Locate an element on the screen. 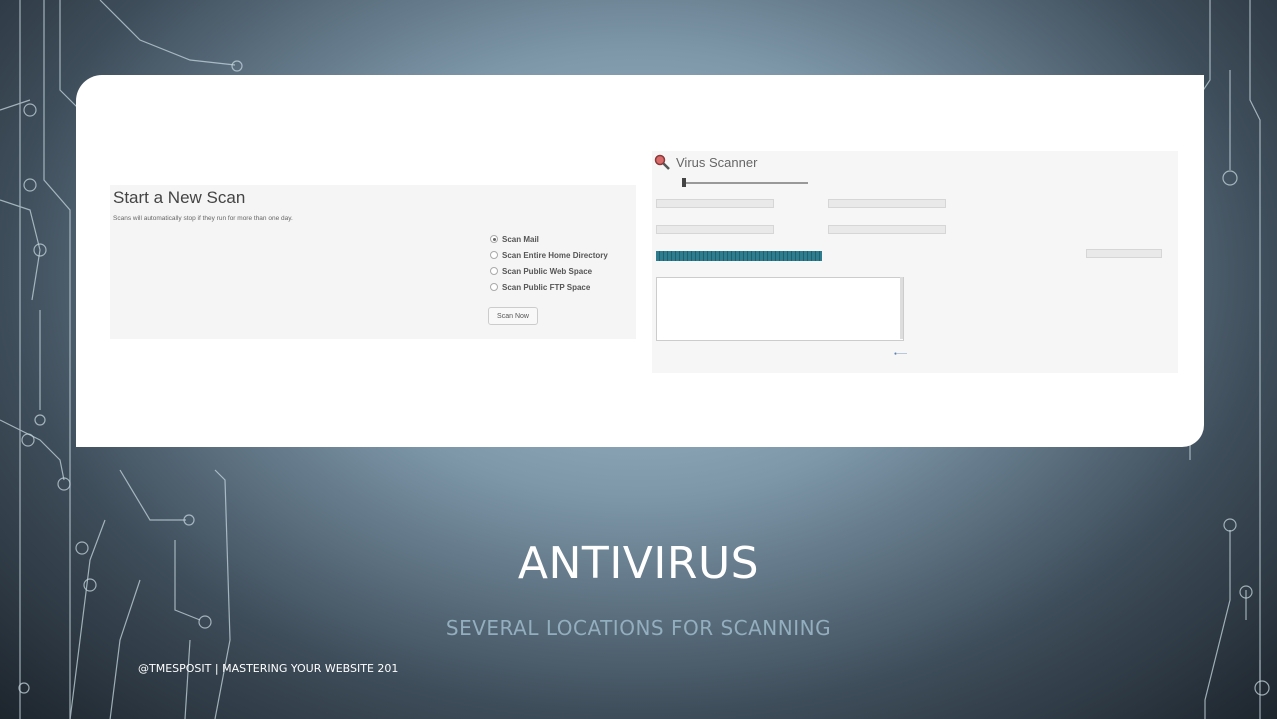  magnifier-icon is located at coordinates (662, 162).